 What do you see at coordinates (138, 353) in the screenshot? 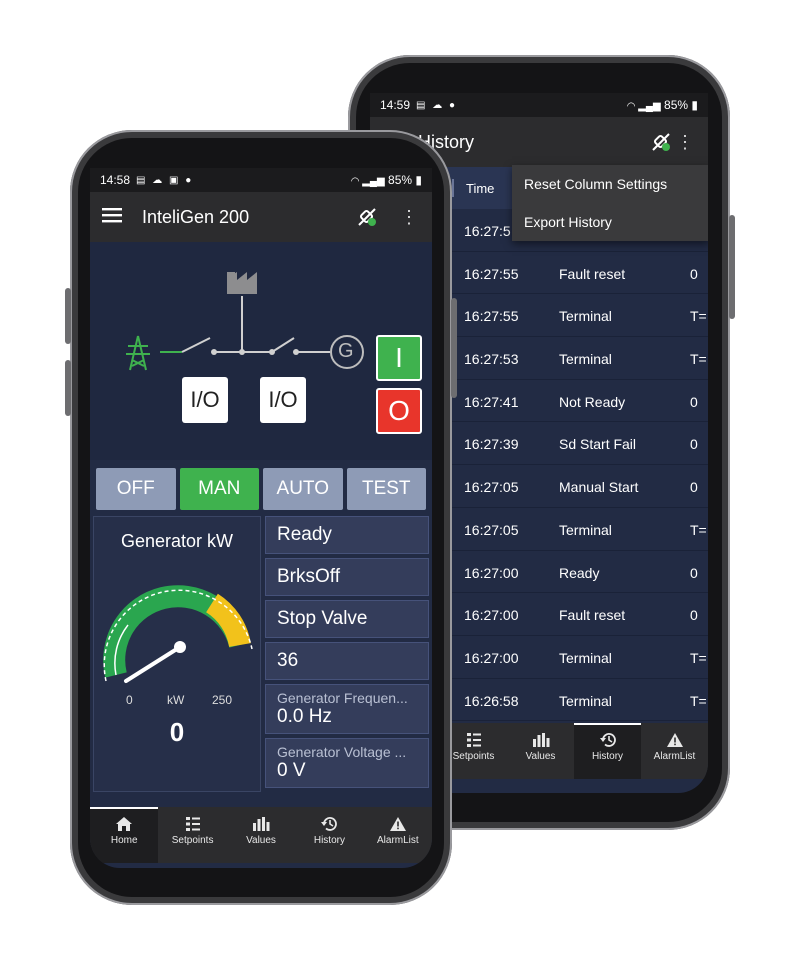
I see `power-tower-icon` at bounding box center [138, 353].